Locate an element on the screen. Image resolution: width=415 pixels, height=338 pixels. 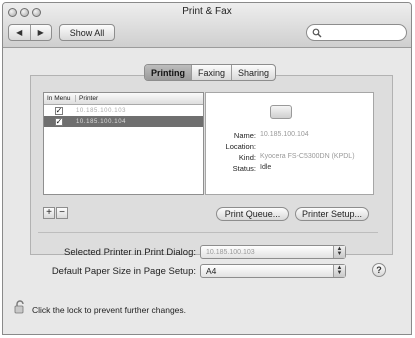
back-button: ◀ is located at coordinates (19, 32).